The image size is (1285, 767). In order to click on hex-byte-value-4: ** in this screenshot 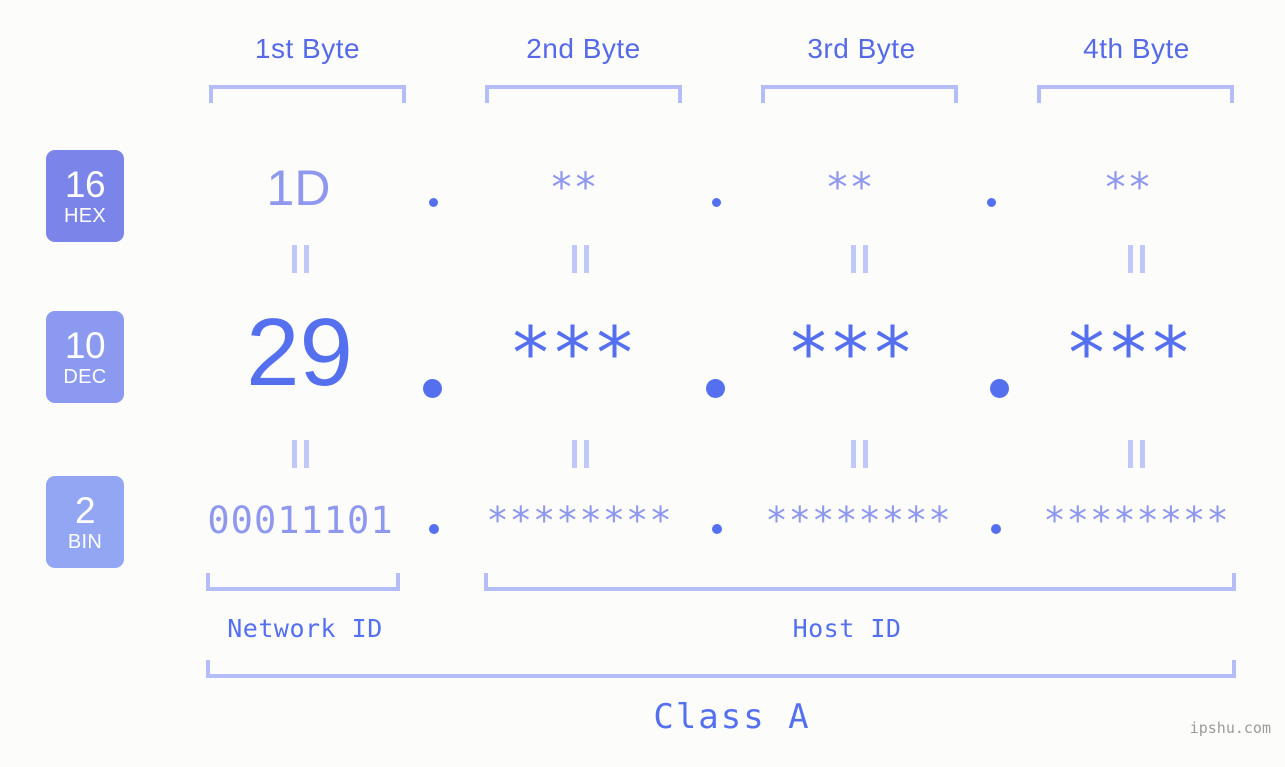, I will do `click(1129, 188)`.